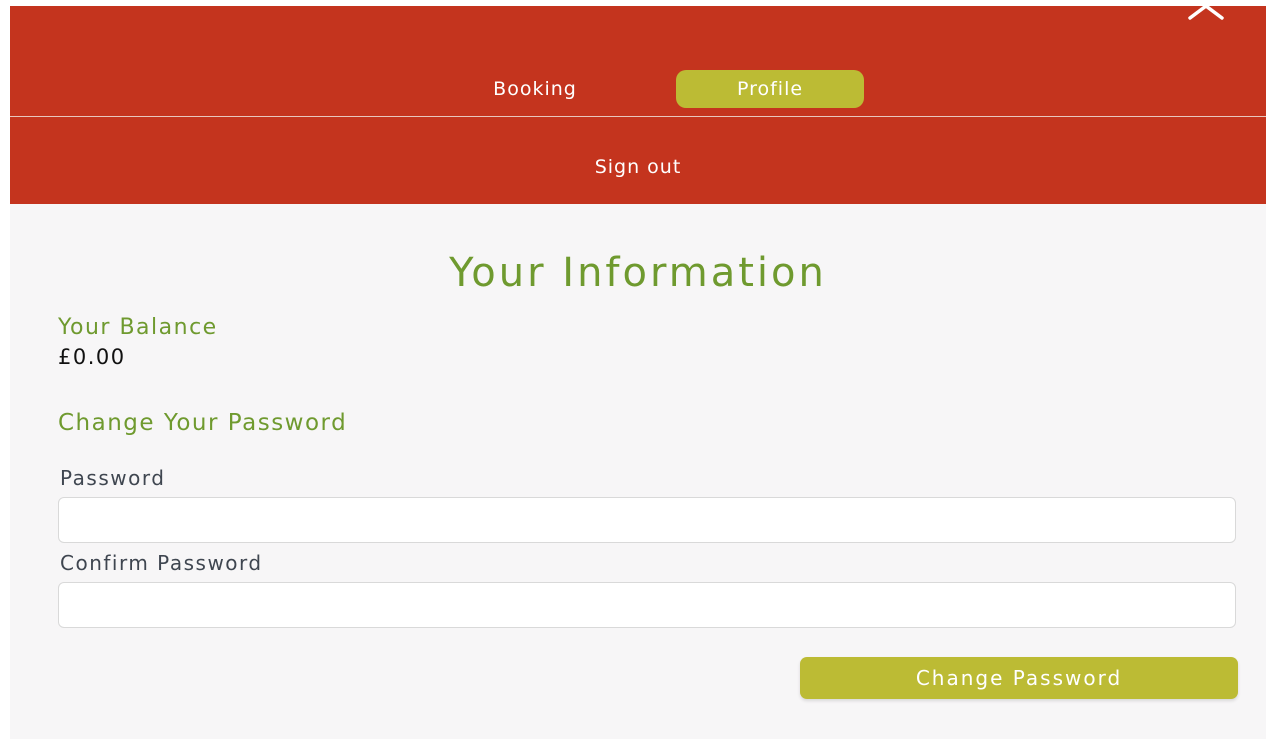 The image size is (1266, 739). Describe the element at coordinates (638, 167) in the screenshot. I see `sign-out-link: Sign out` at that location.